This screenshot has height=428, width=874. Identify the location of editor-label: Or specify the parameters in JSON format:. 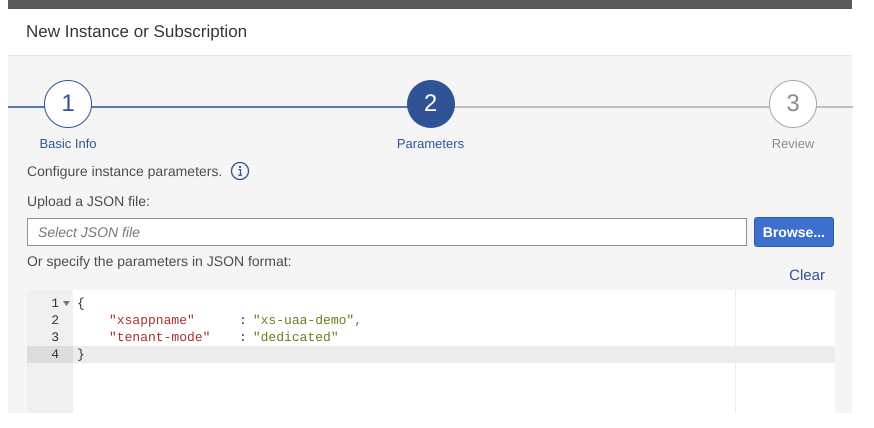
(159, 261).